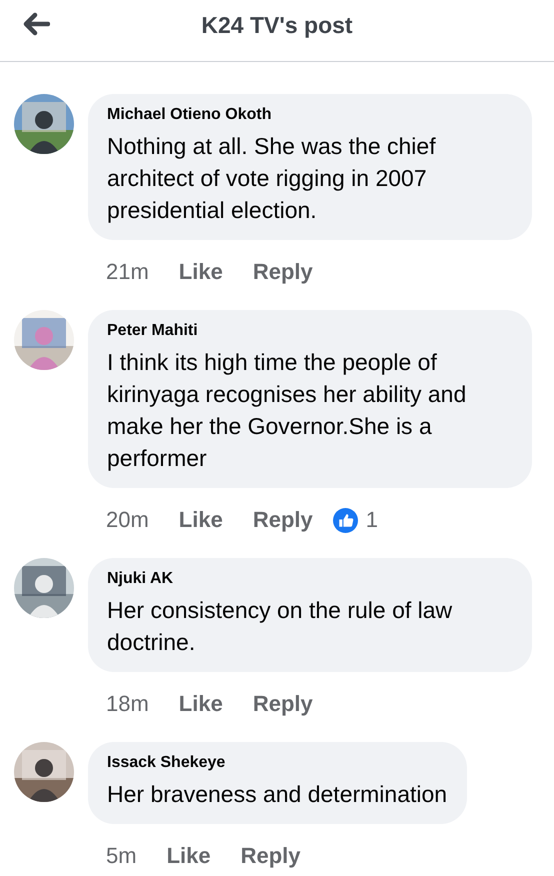  What do you see at coordinates (127, 520) in the screenshot?
I see `comment-time: 20m` at bounding box center [127, 520].